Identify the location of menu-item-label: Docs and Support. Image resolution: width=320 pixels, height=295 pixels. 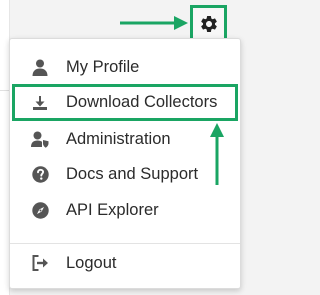
(132, 173).